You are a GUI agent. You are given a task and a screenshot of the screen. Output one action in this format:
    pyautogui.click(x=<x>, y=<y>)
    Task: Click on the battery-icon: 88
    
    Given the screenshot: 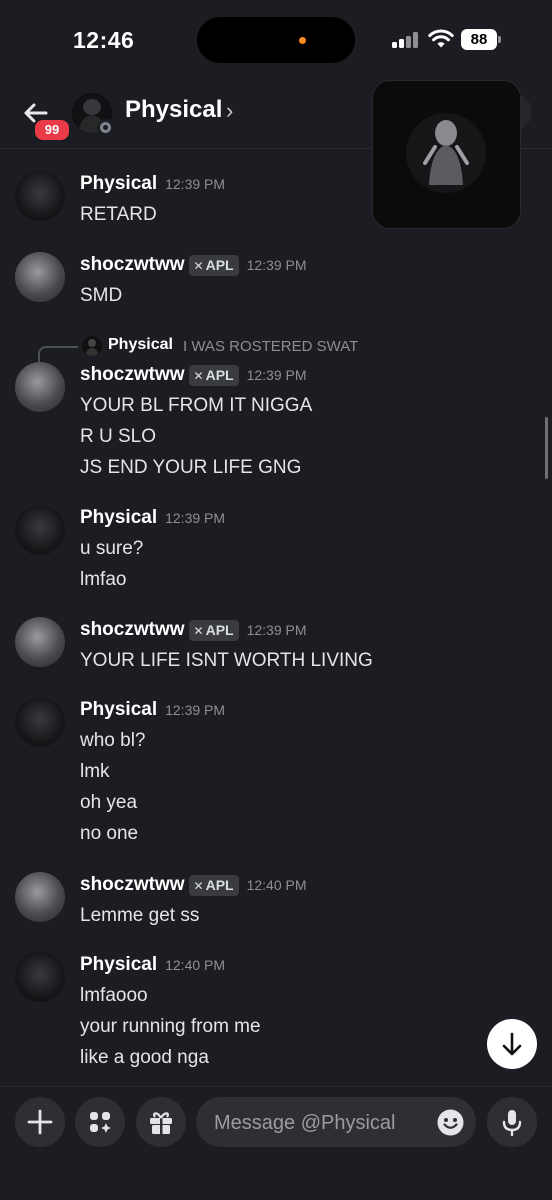 What is the action you would take?
    pyautogui.click(x=479, y=39)
    